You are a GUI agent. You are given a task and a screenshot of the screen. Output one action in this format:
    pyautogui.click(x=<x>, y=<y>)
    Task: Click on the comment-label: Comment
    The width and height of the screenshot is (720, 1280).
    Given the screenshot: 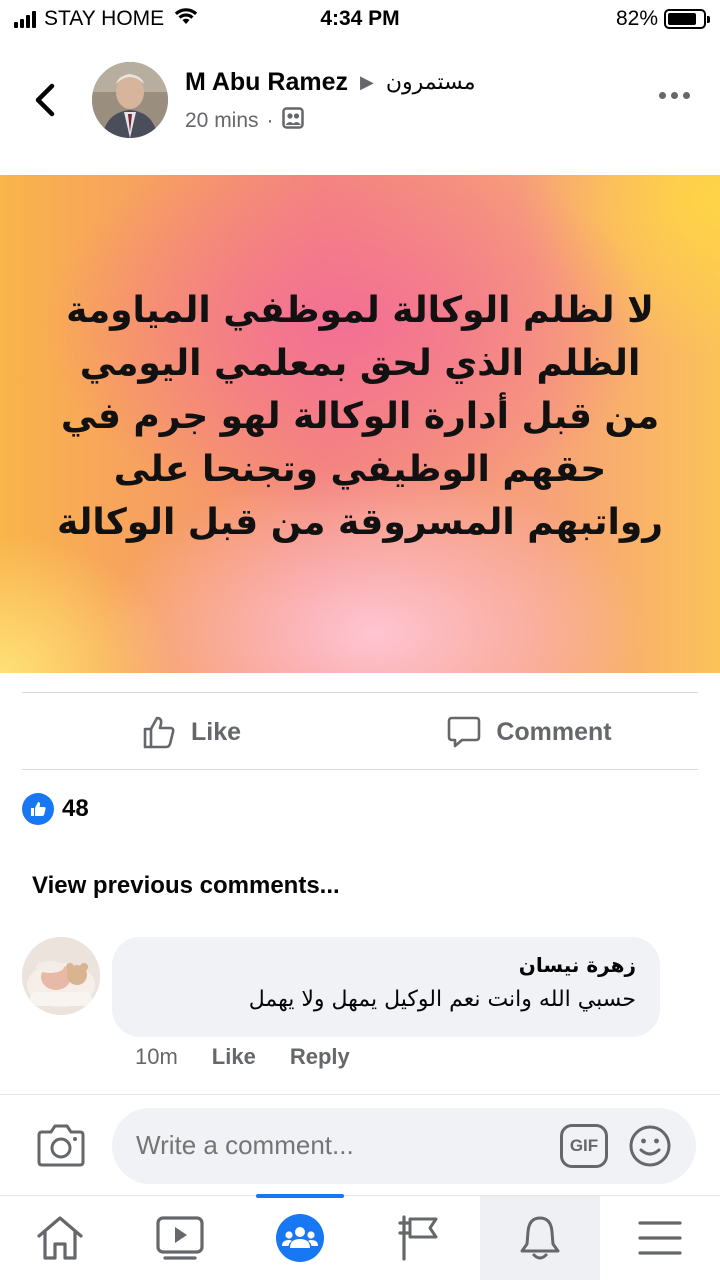 What is the action you would take?
    pyautogui.click(x=554, y=731)
    